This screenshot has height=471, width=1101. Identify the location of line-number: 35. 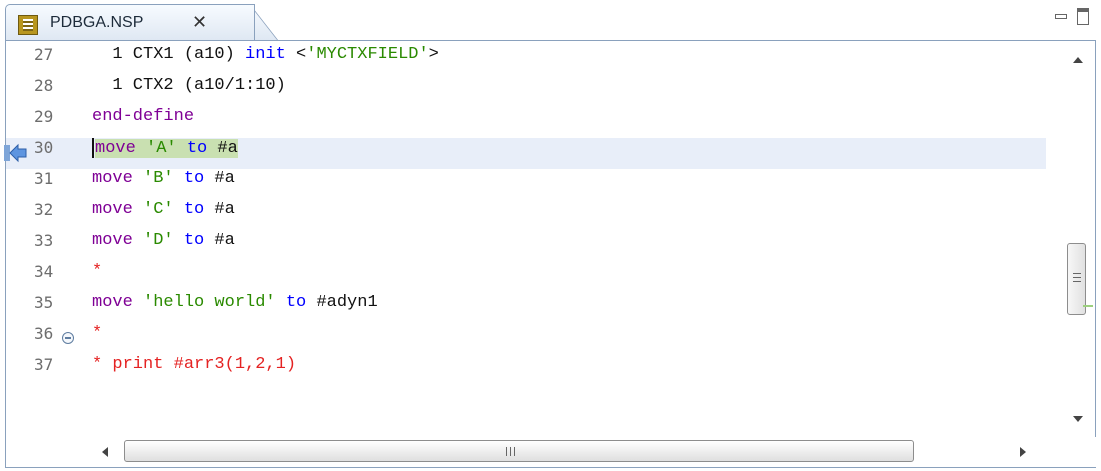
(44, 302).